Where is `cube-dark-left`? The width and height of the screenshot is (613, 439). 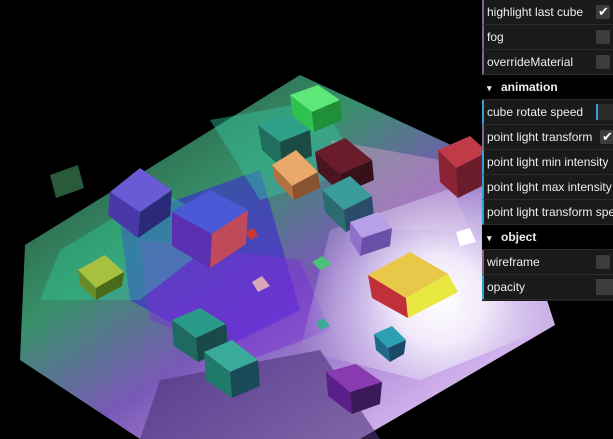 cube-dark-left is located at coordinates (67, 181).